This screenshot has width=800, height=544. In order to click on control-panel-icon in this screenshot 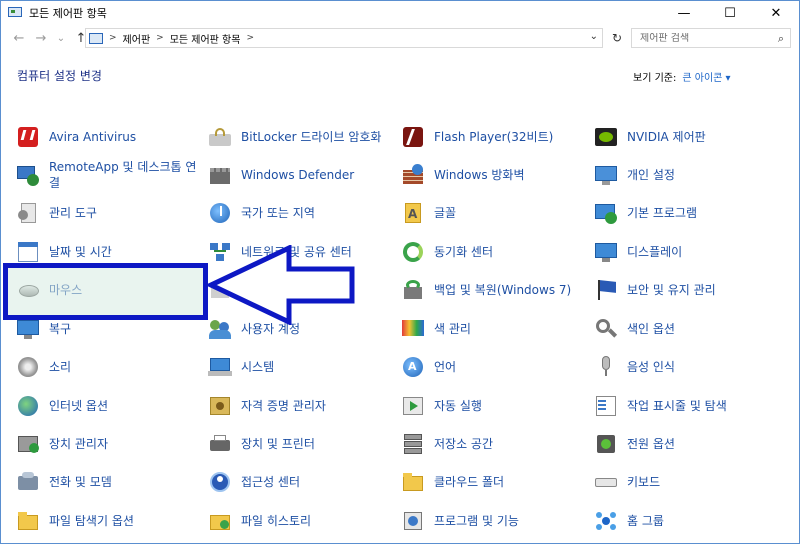, I will do `click(96, 38)`.